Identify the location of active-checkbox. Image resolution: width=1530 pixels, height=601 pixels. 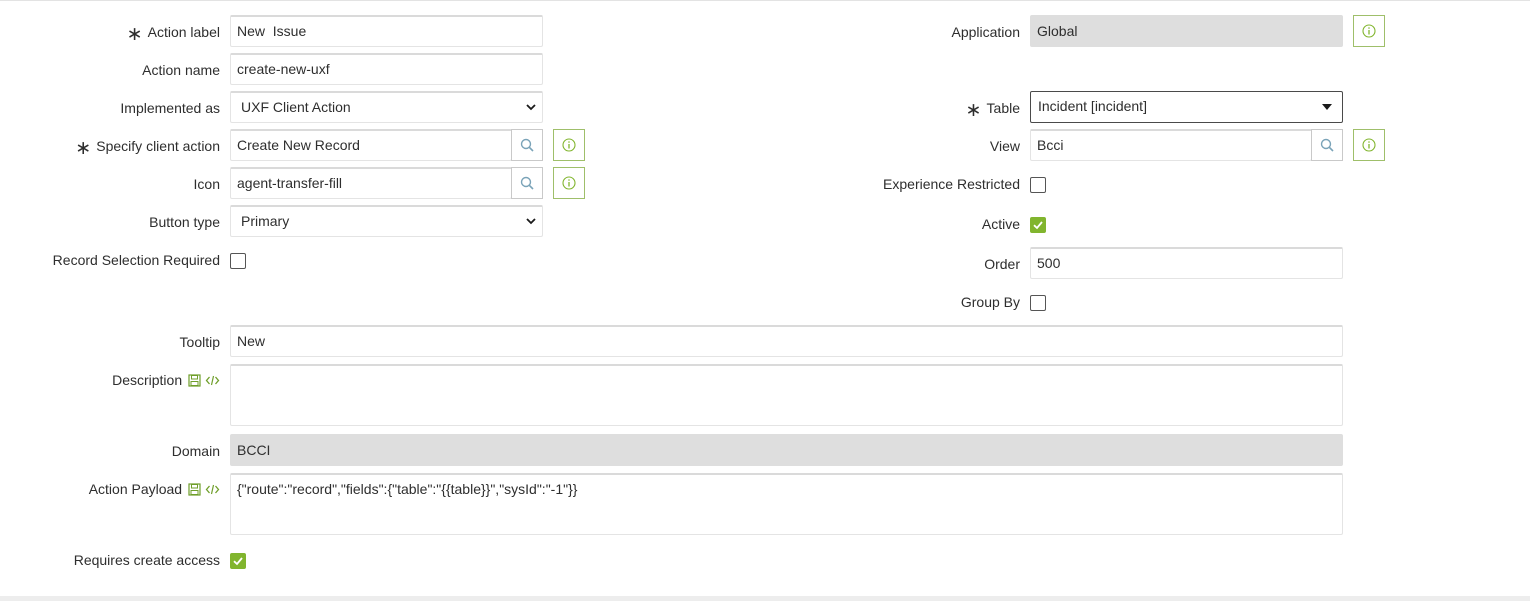
(1038, 225).